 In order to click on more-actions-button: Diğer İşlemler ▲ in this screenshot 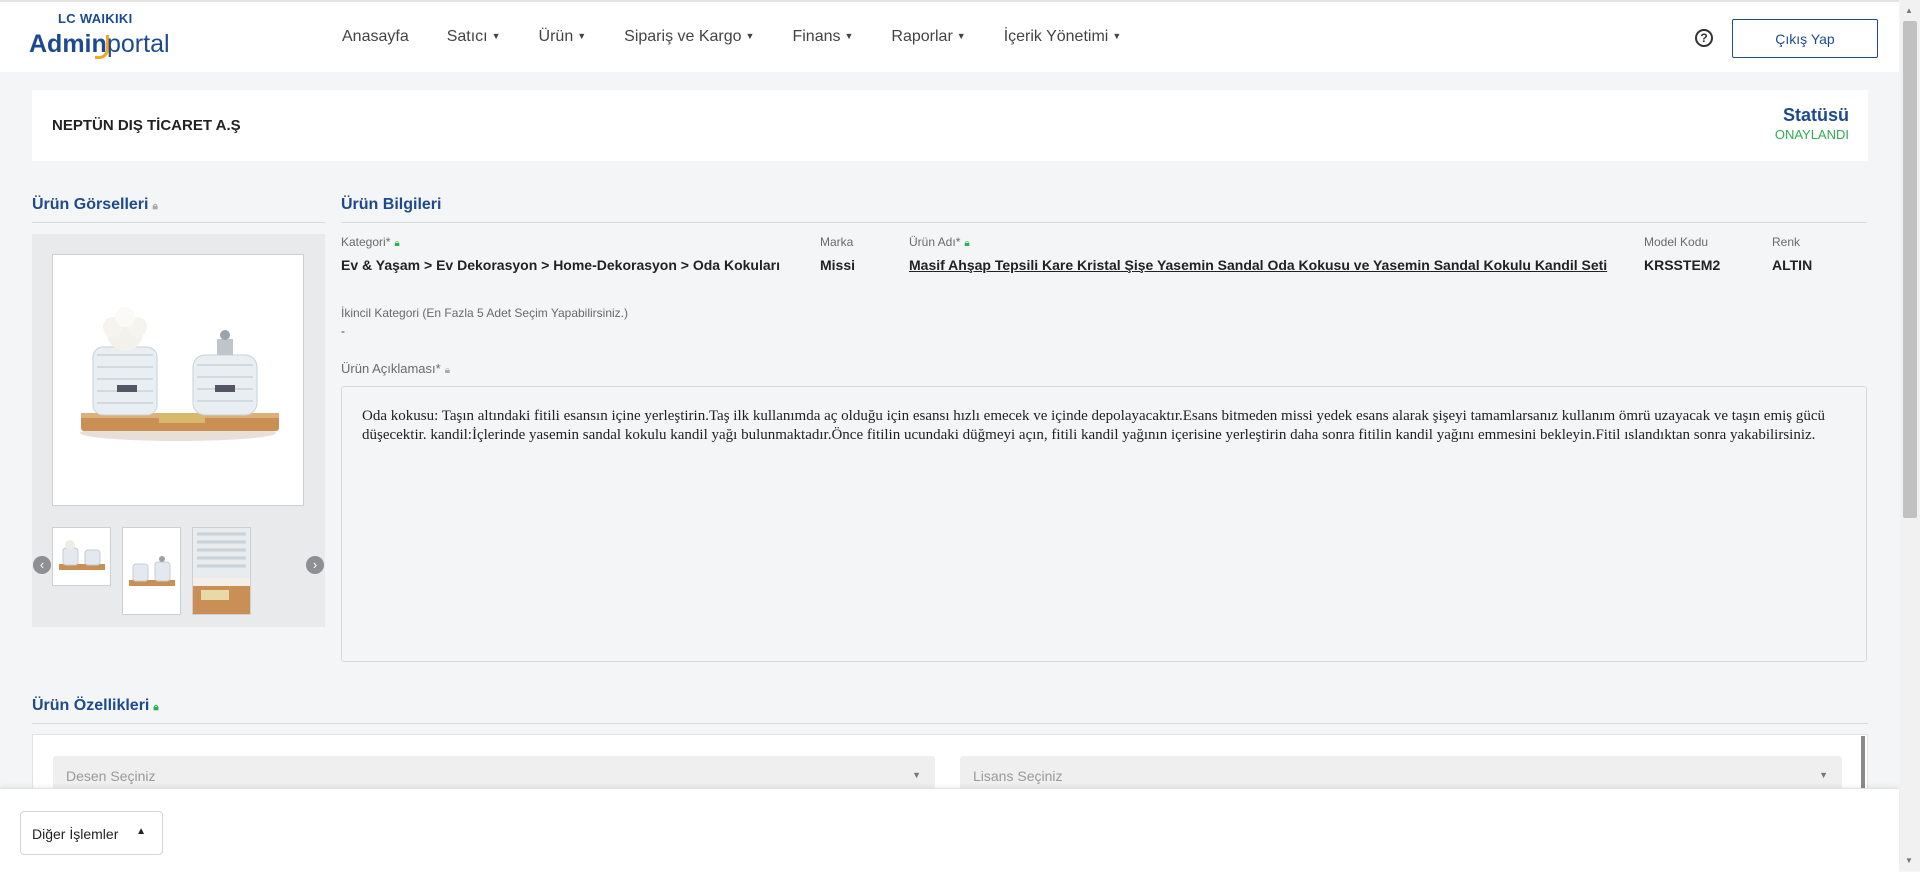, I will do `click(91, 833)`.